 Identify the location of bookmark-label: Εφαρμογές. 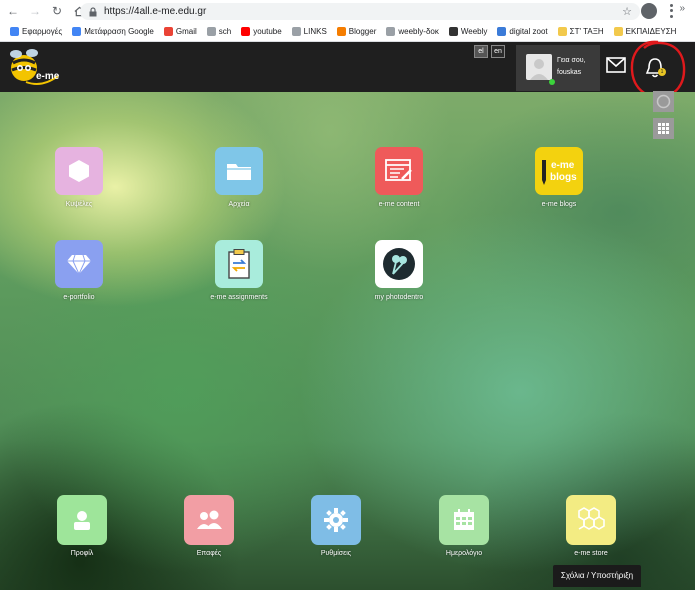
(42, 31).